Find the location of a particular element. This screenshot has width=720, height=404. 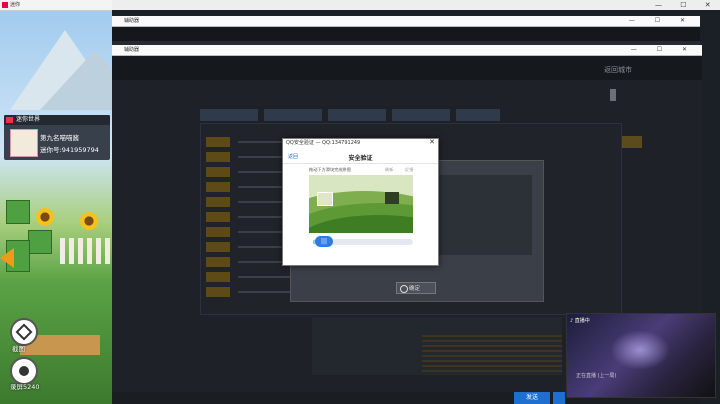

stream-label: ♪ 直播中 is located at coordinates (580, 321).